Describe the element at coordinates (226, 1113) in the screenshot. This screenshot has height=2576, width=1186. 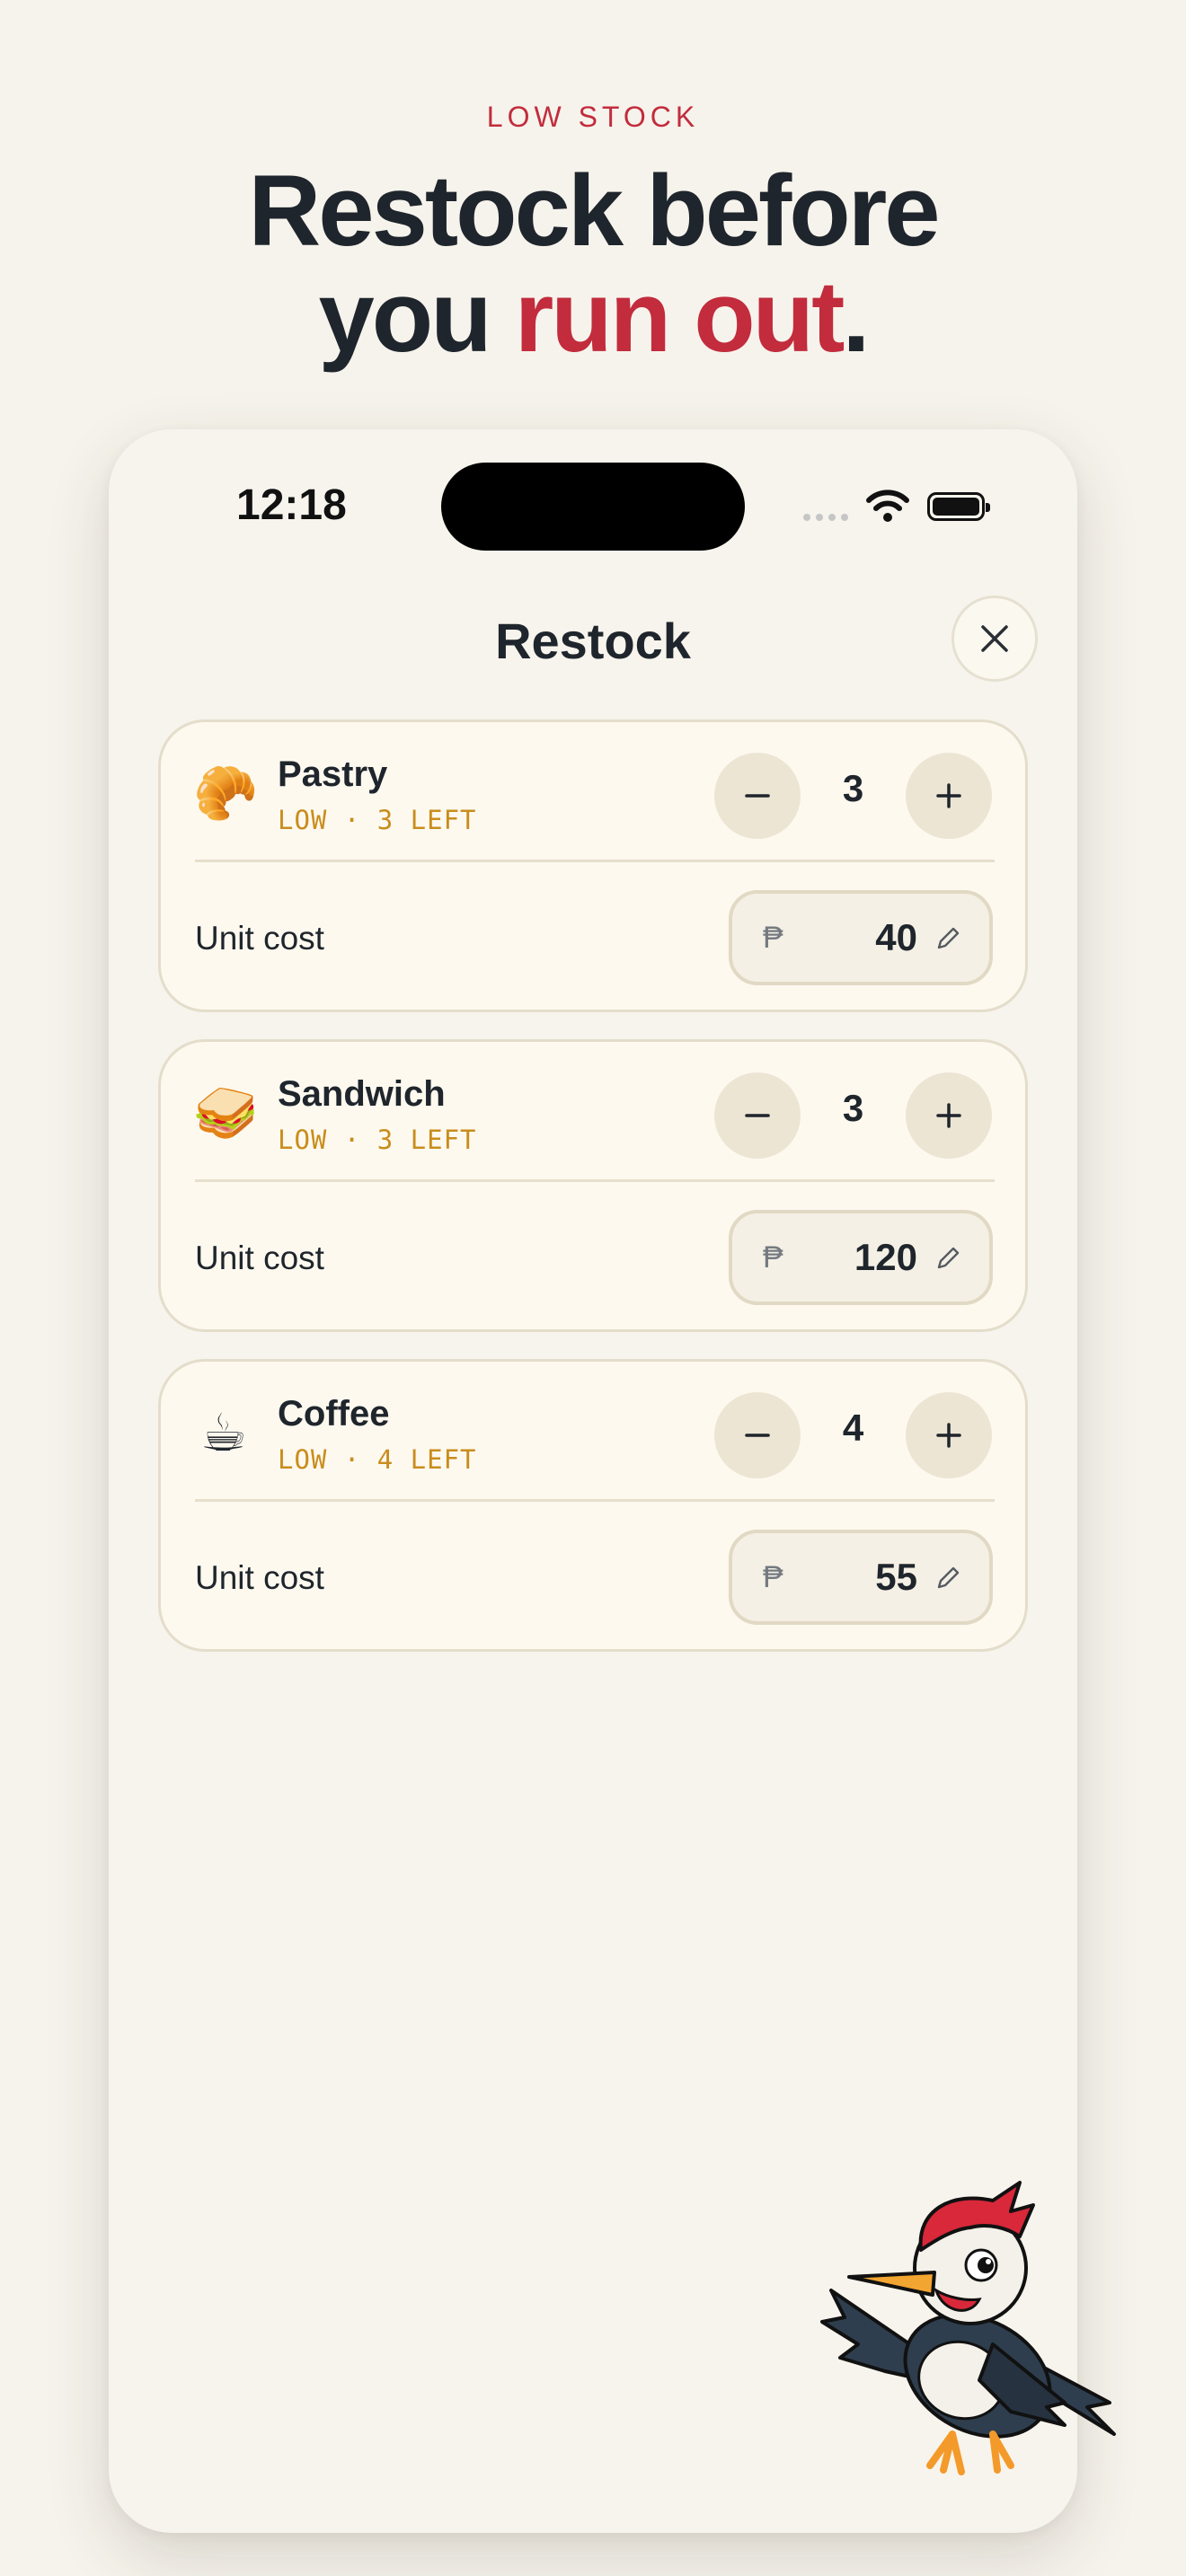
I see `sandwich-icon: 🥪` at that location.